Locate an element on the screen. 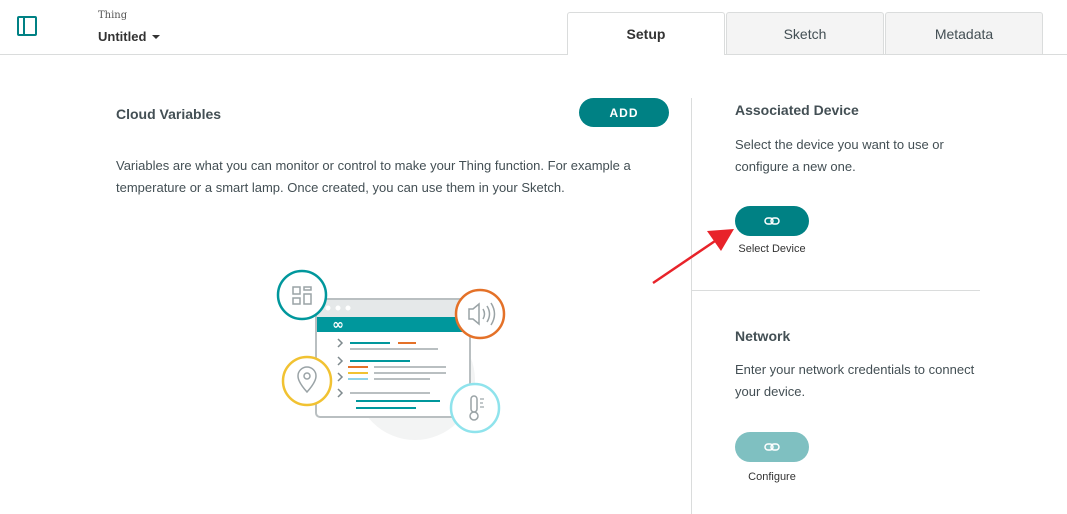  top-bar: Thing Untitled Setup Sketch Metadata is located at coordinates (533, 27).